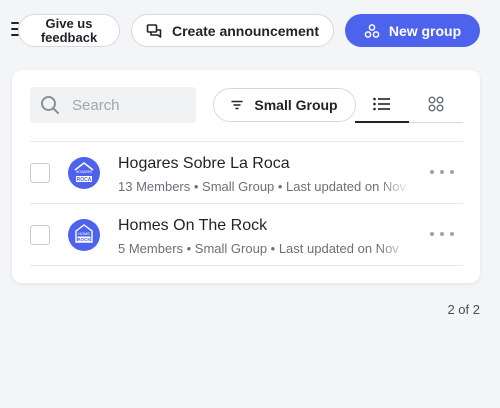 The height and width of the screenshot is (408, 500). Describe the element at coordinates (204, 164) in the screenshot. I see `group-name: Hogares Sobre La Roca` at that location.